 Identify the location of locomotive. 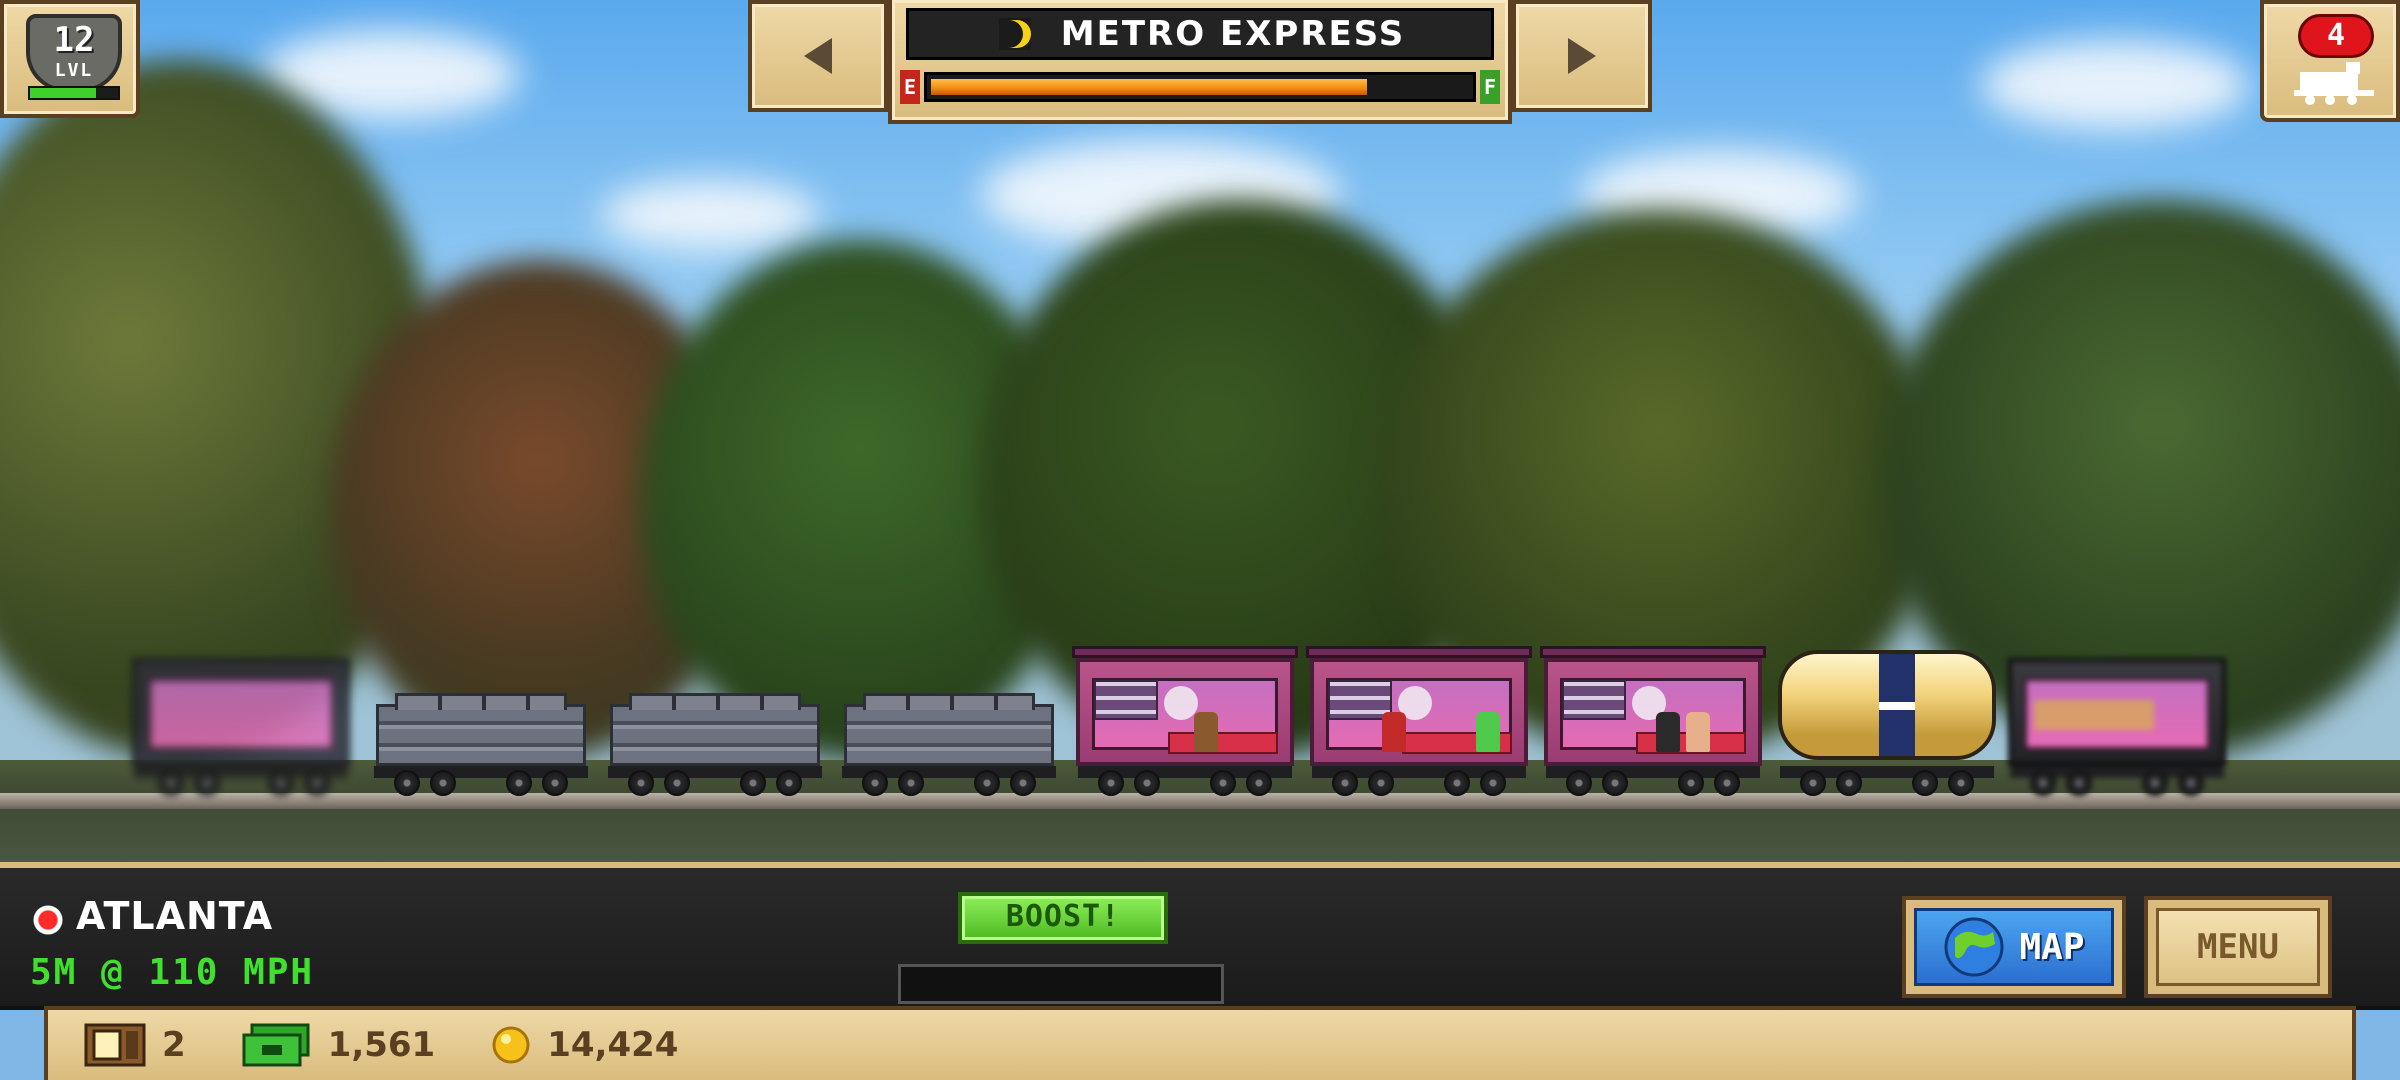
(2117, 720).